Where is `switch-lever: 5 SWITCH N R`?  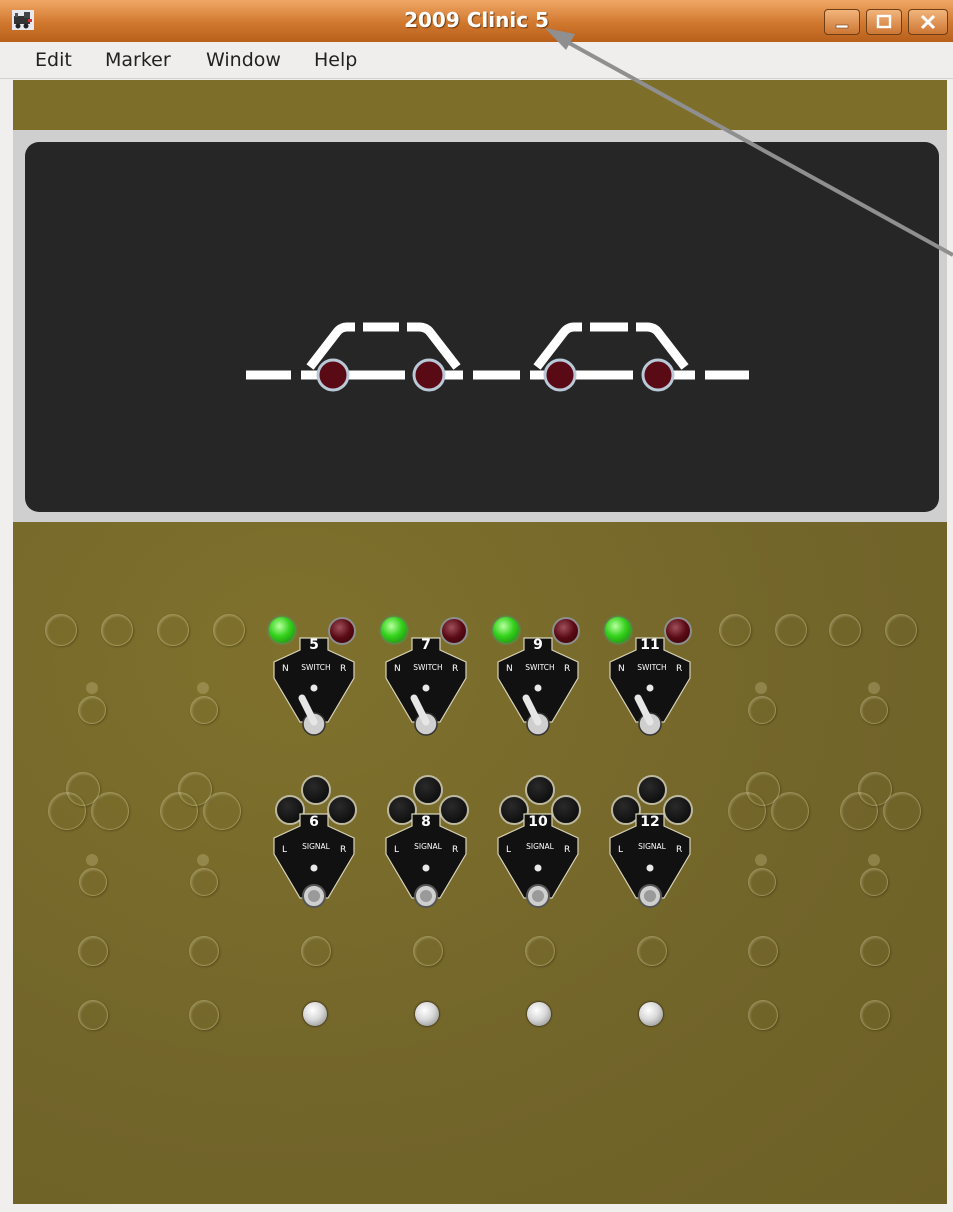 switch-lever: 5 SWITCH N R is located at coordinates (314, 686).